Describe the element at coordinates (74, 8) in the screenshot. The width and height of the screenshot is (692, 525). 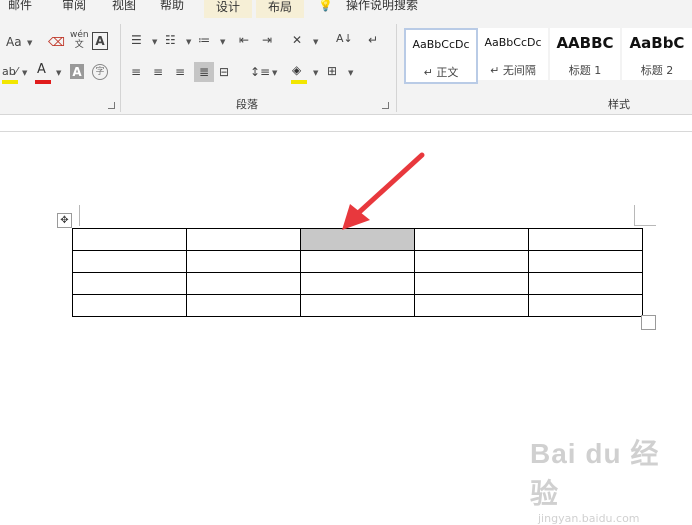
I see `tab-review: 审阅` at that location.